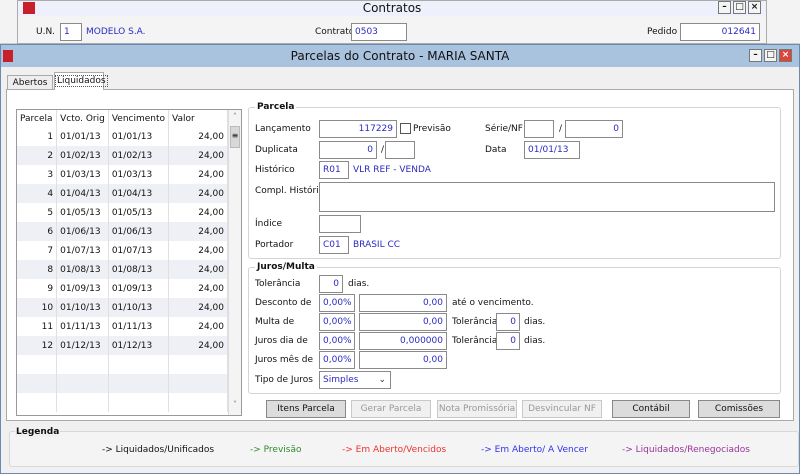  Describe the element at coordinates (334, 170) in the screenshot. I see `historico-code-input: R01` at that location.